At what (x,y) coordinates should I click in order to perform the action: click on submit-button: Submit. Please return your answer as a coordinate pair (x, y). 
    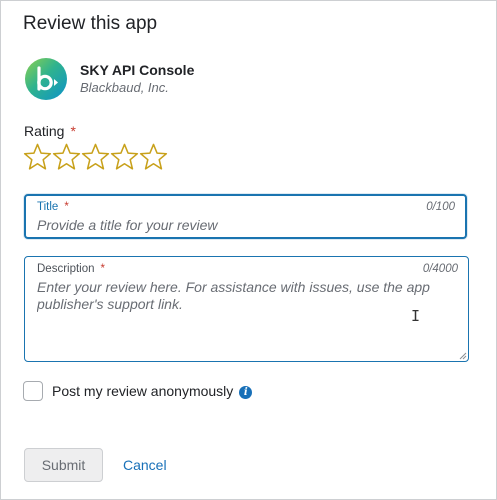
    Looking at the image, I should click on (63, 465).